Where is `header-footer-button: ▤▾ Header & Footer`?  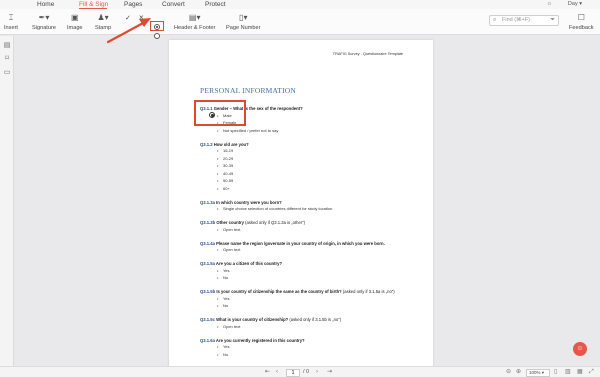
header-footer-button: ▤▾ Header & Footer is located at coordinates (194, 21).